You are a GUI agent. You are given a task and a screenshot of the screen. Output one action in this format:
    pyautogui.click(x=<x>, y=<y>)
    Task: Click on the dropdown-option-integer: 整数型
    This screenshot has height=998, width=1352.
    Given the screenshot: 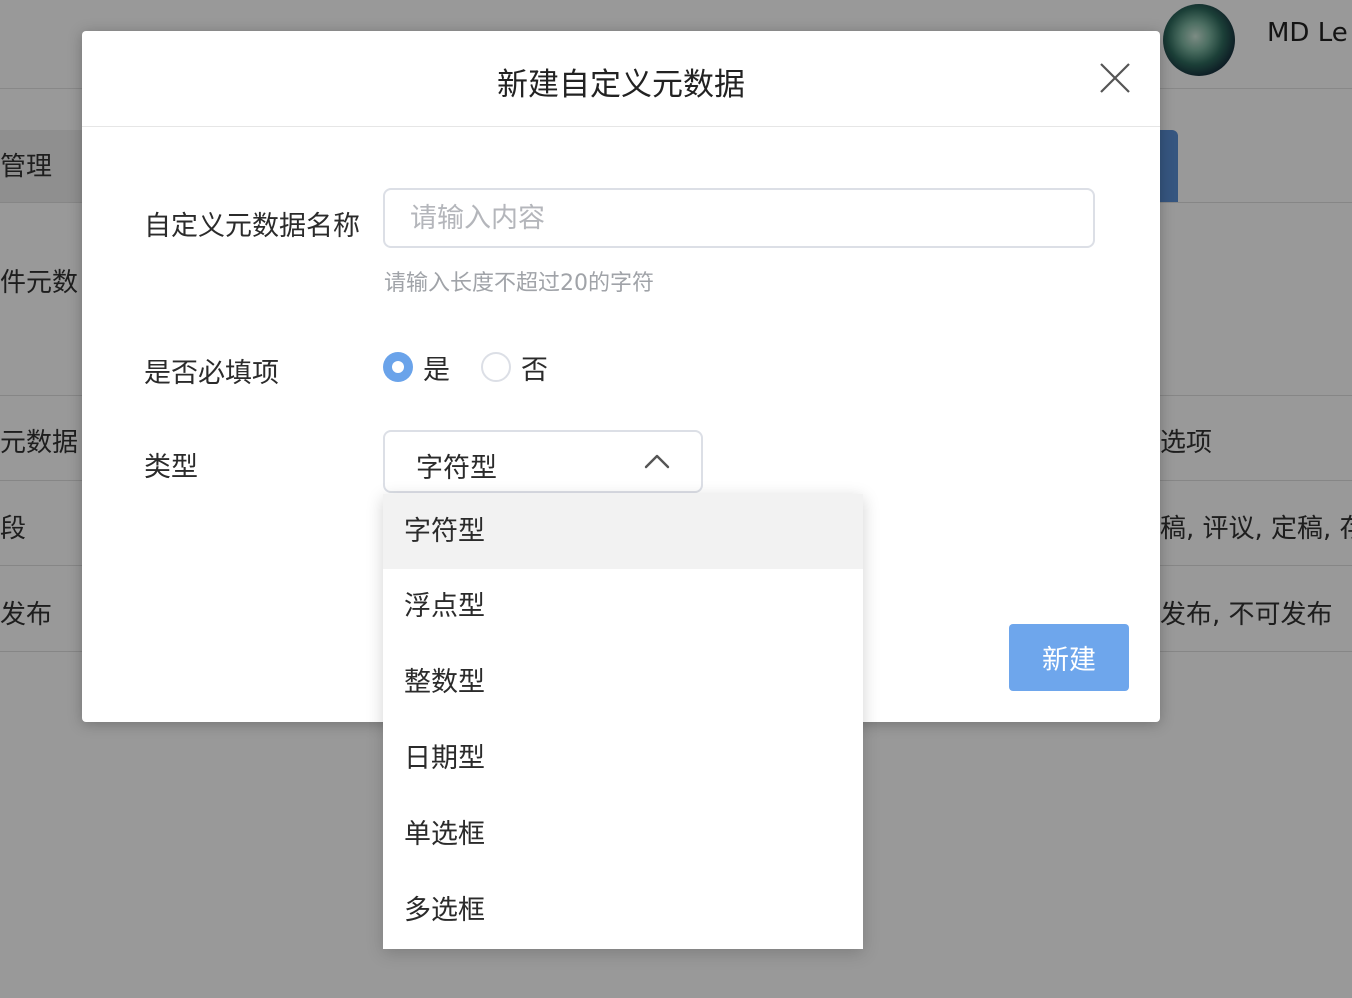 What is the action you would take?
    pyautogui.click(x=623, y=682)
    